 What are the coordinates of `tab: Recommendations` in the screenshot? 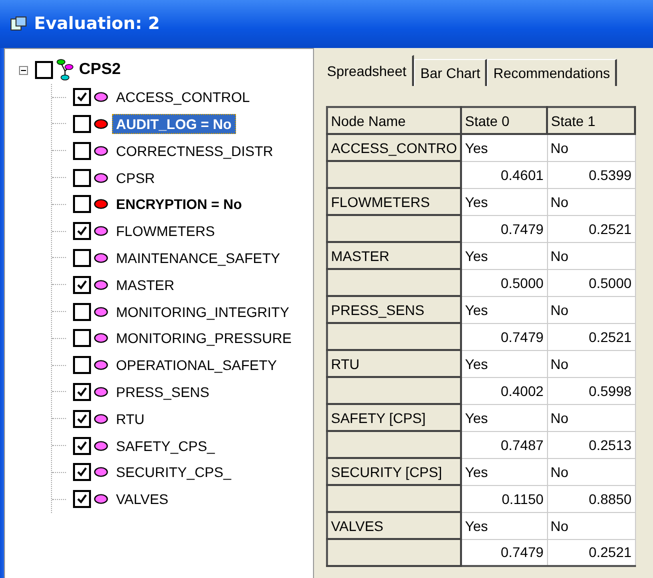 It's located at (552, 72).